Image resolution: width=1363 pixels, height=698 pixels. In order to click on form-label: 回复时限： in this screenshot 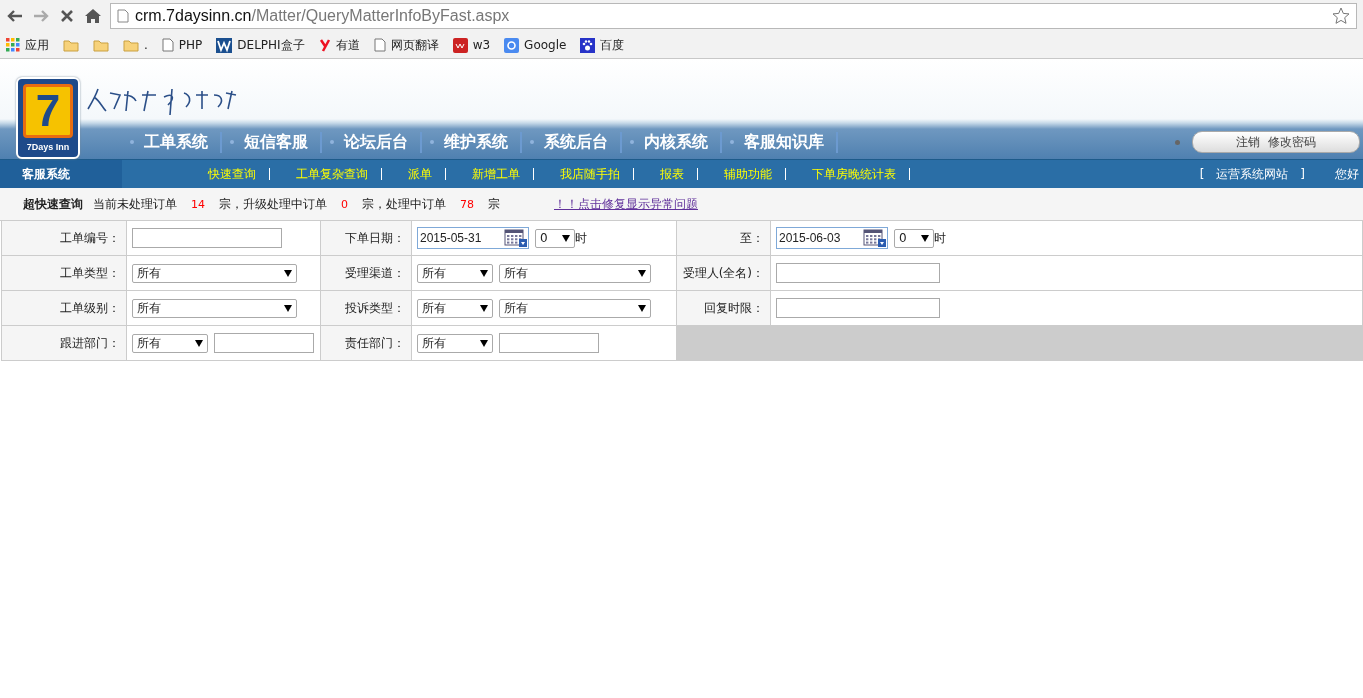, I will do `click(723, 308)`.